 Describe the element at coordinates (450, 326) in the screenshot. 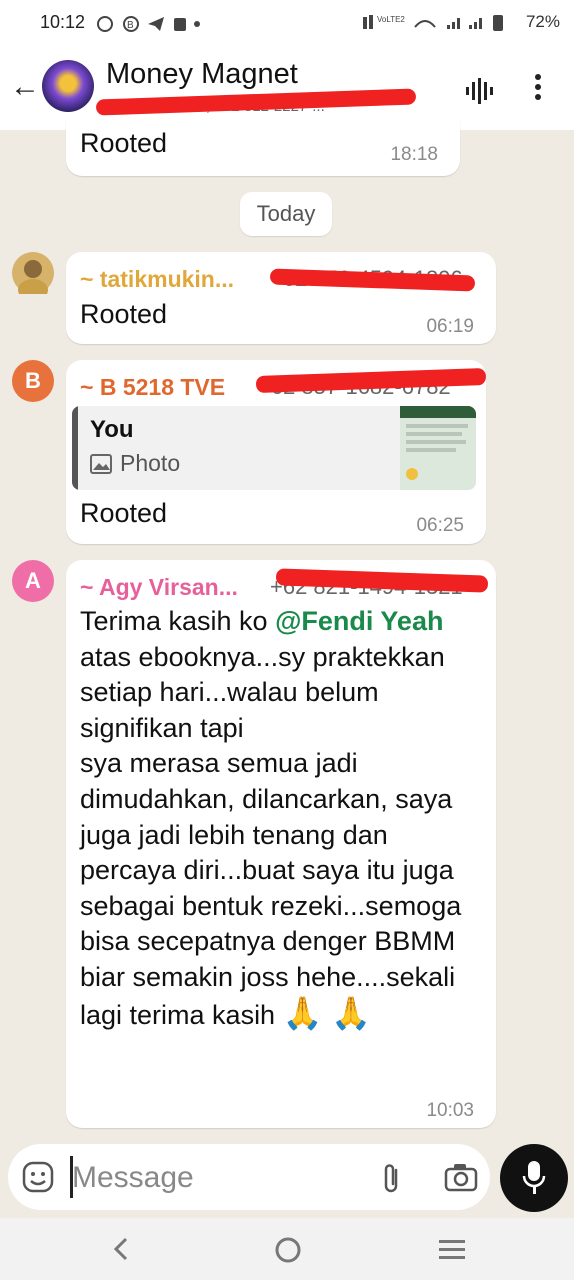

I see `message-time: 06:19` at that location.